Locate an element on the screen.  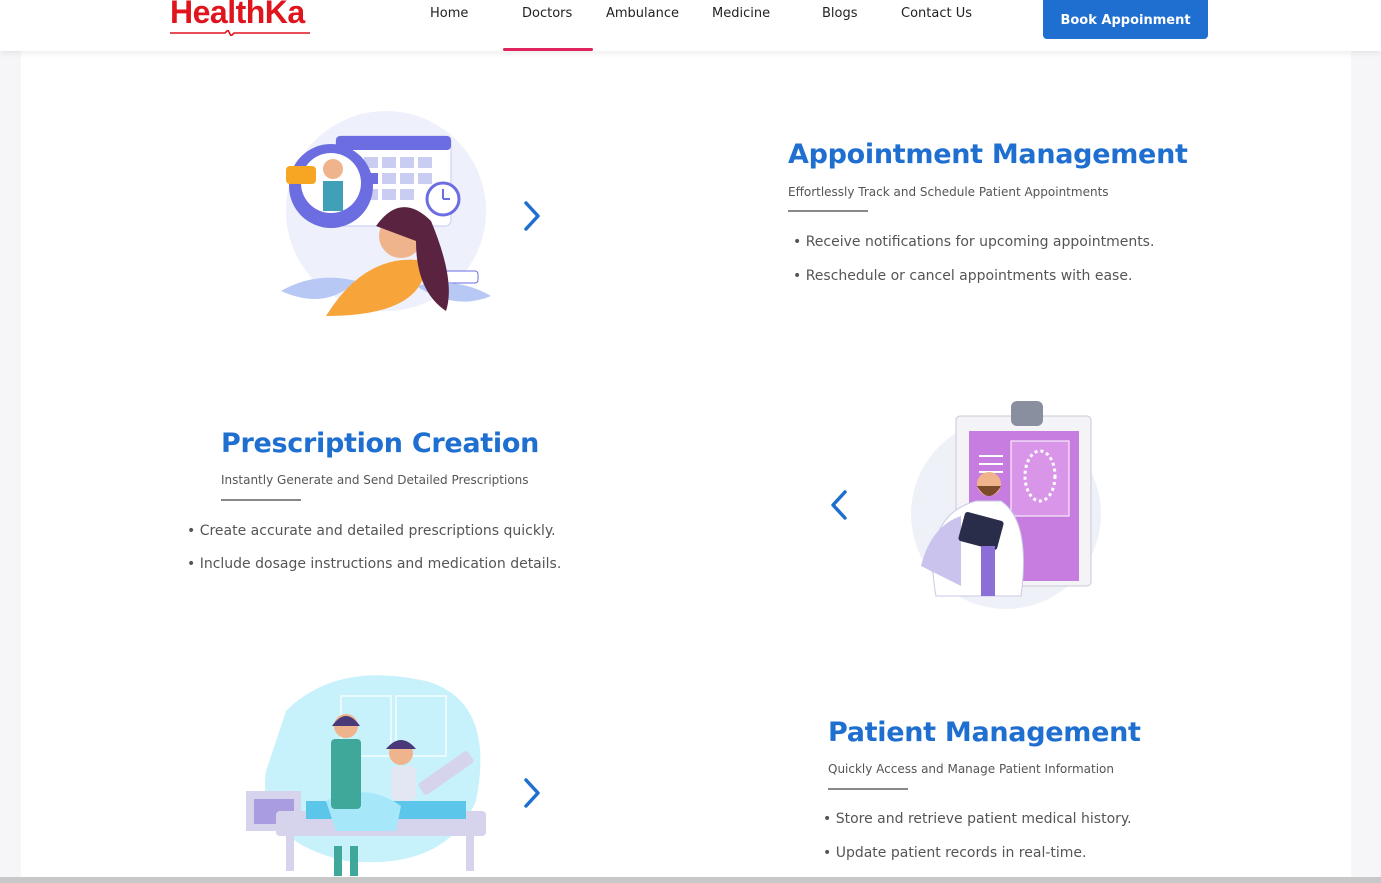
book-appointment-button: Book Appoinment is located at coordinates (1125, 19).